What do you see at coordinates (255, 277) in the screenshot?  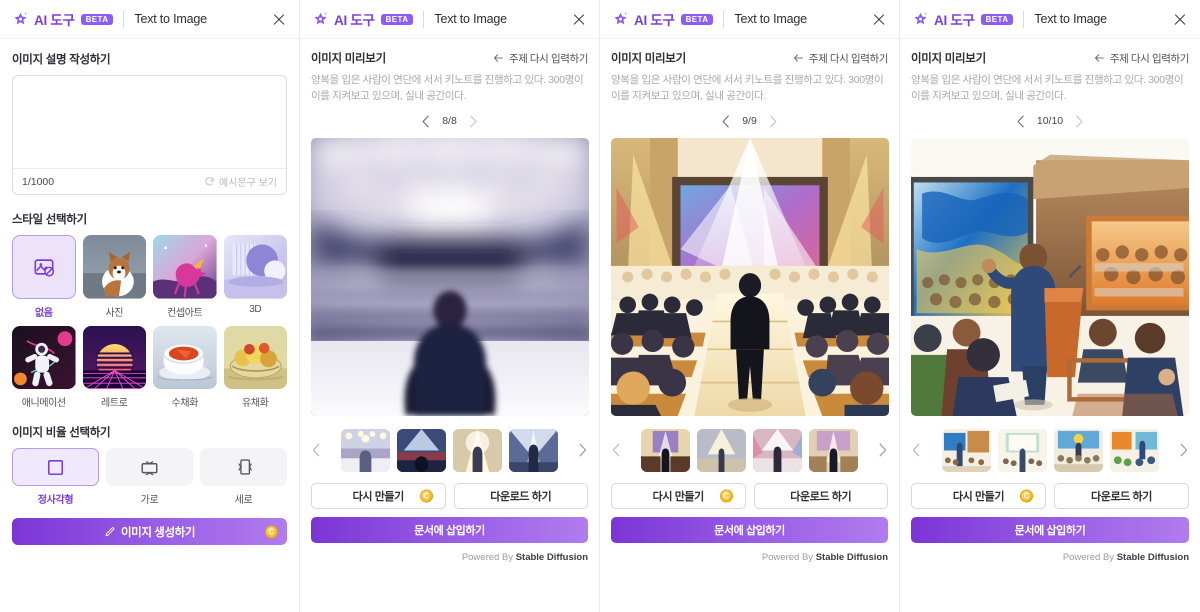 I see `style-option-3d: 3D` at bounding box center [255, 277].